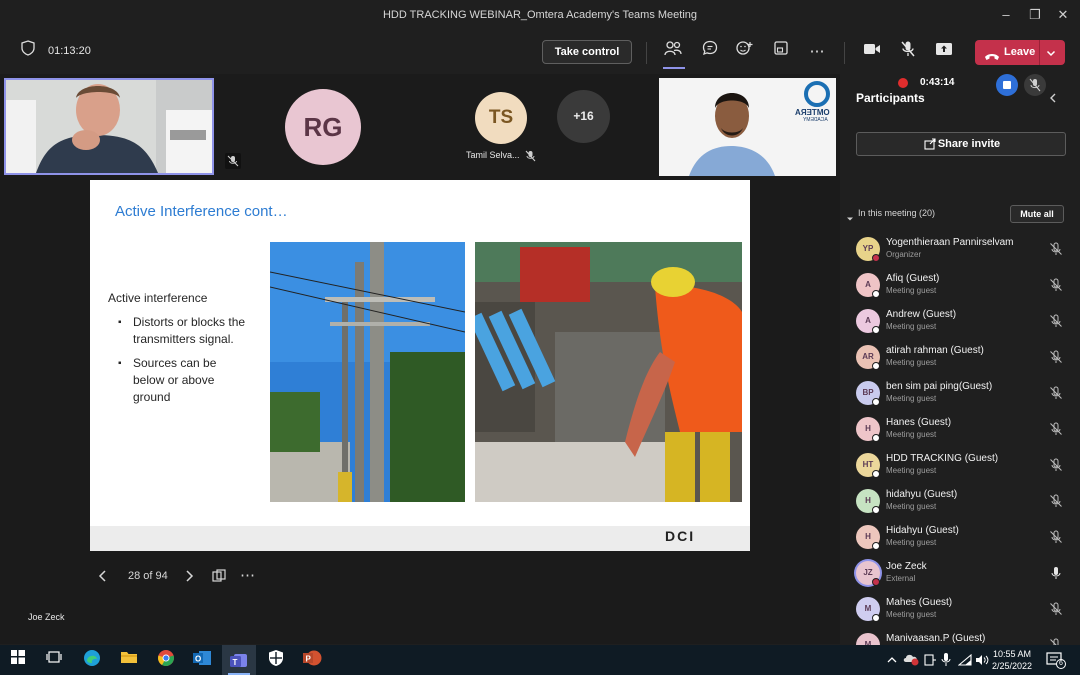 Image resolution: width=1080 pixels, height=675 pixels. I want to click on powerpoint-icon: P, so click(312, 660).